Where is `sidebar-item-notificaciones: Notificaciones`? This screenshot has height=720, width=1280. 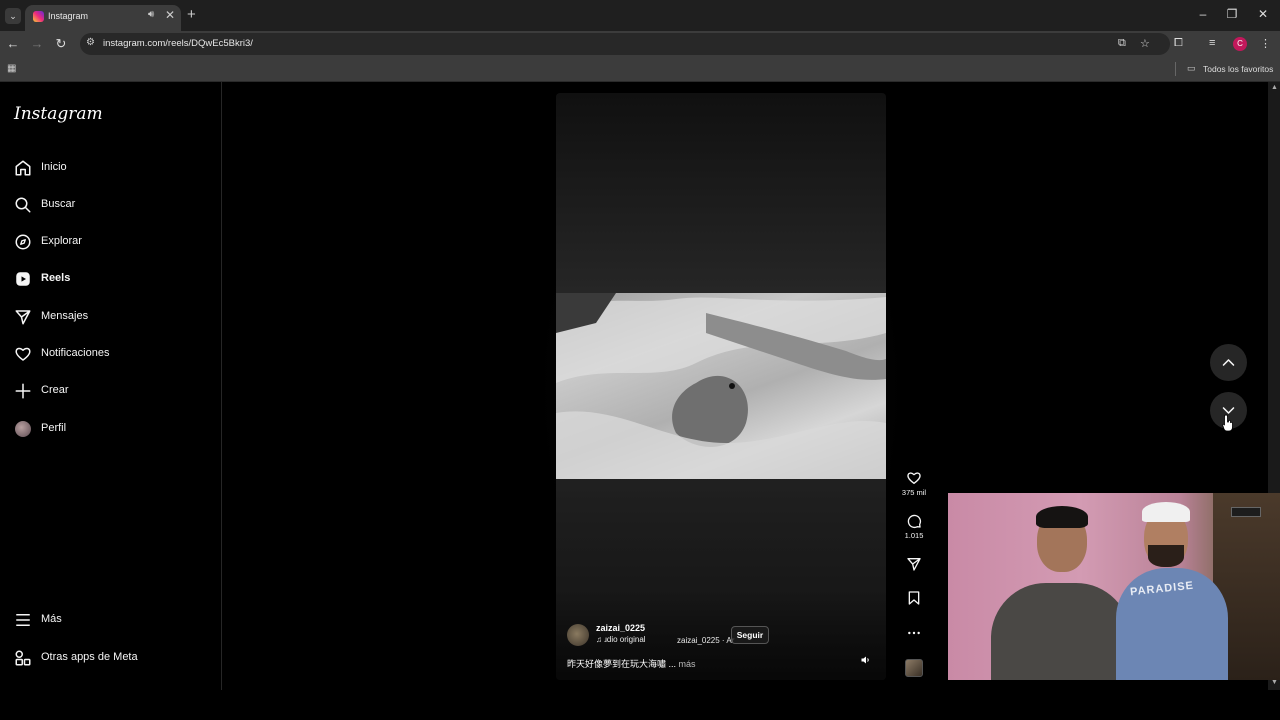 sidebar-item-notificaciones: Notificaciones is located at coordinates (111, 355).